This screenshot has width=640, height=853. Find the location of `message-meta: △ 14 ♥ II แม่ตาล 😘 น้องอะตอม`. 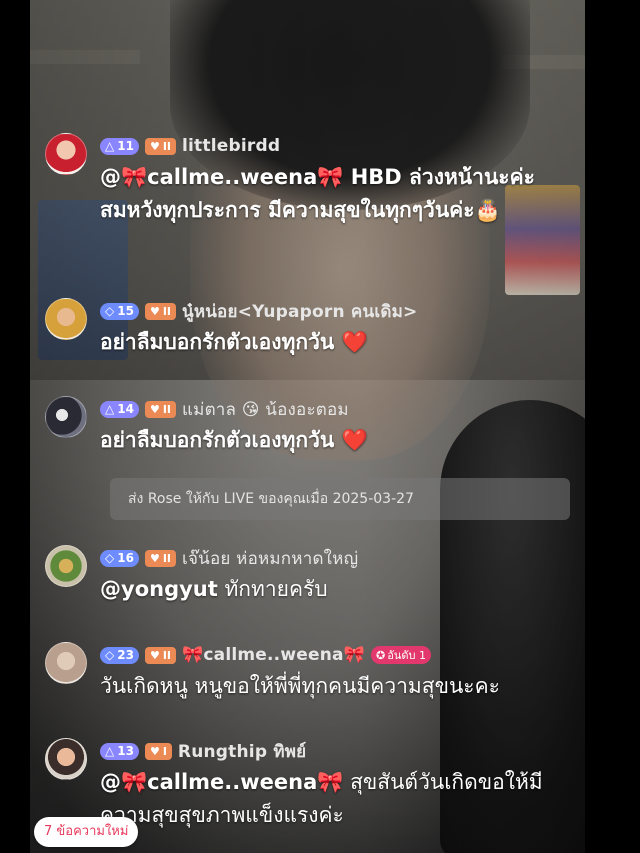

message-meta: △ 14 ♥ II แม่ตาล 😘 น้องอะตอม is located at coordinates (224, 409).